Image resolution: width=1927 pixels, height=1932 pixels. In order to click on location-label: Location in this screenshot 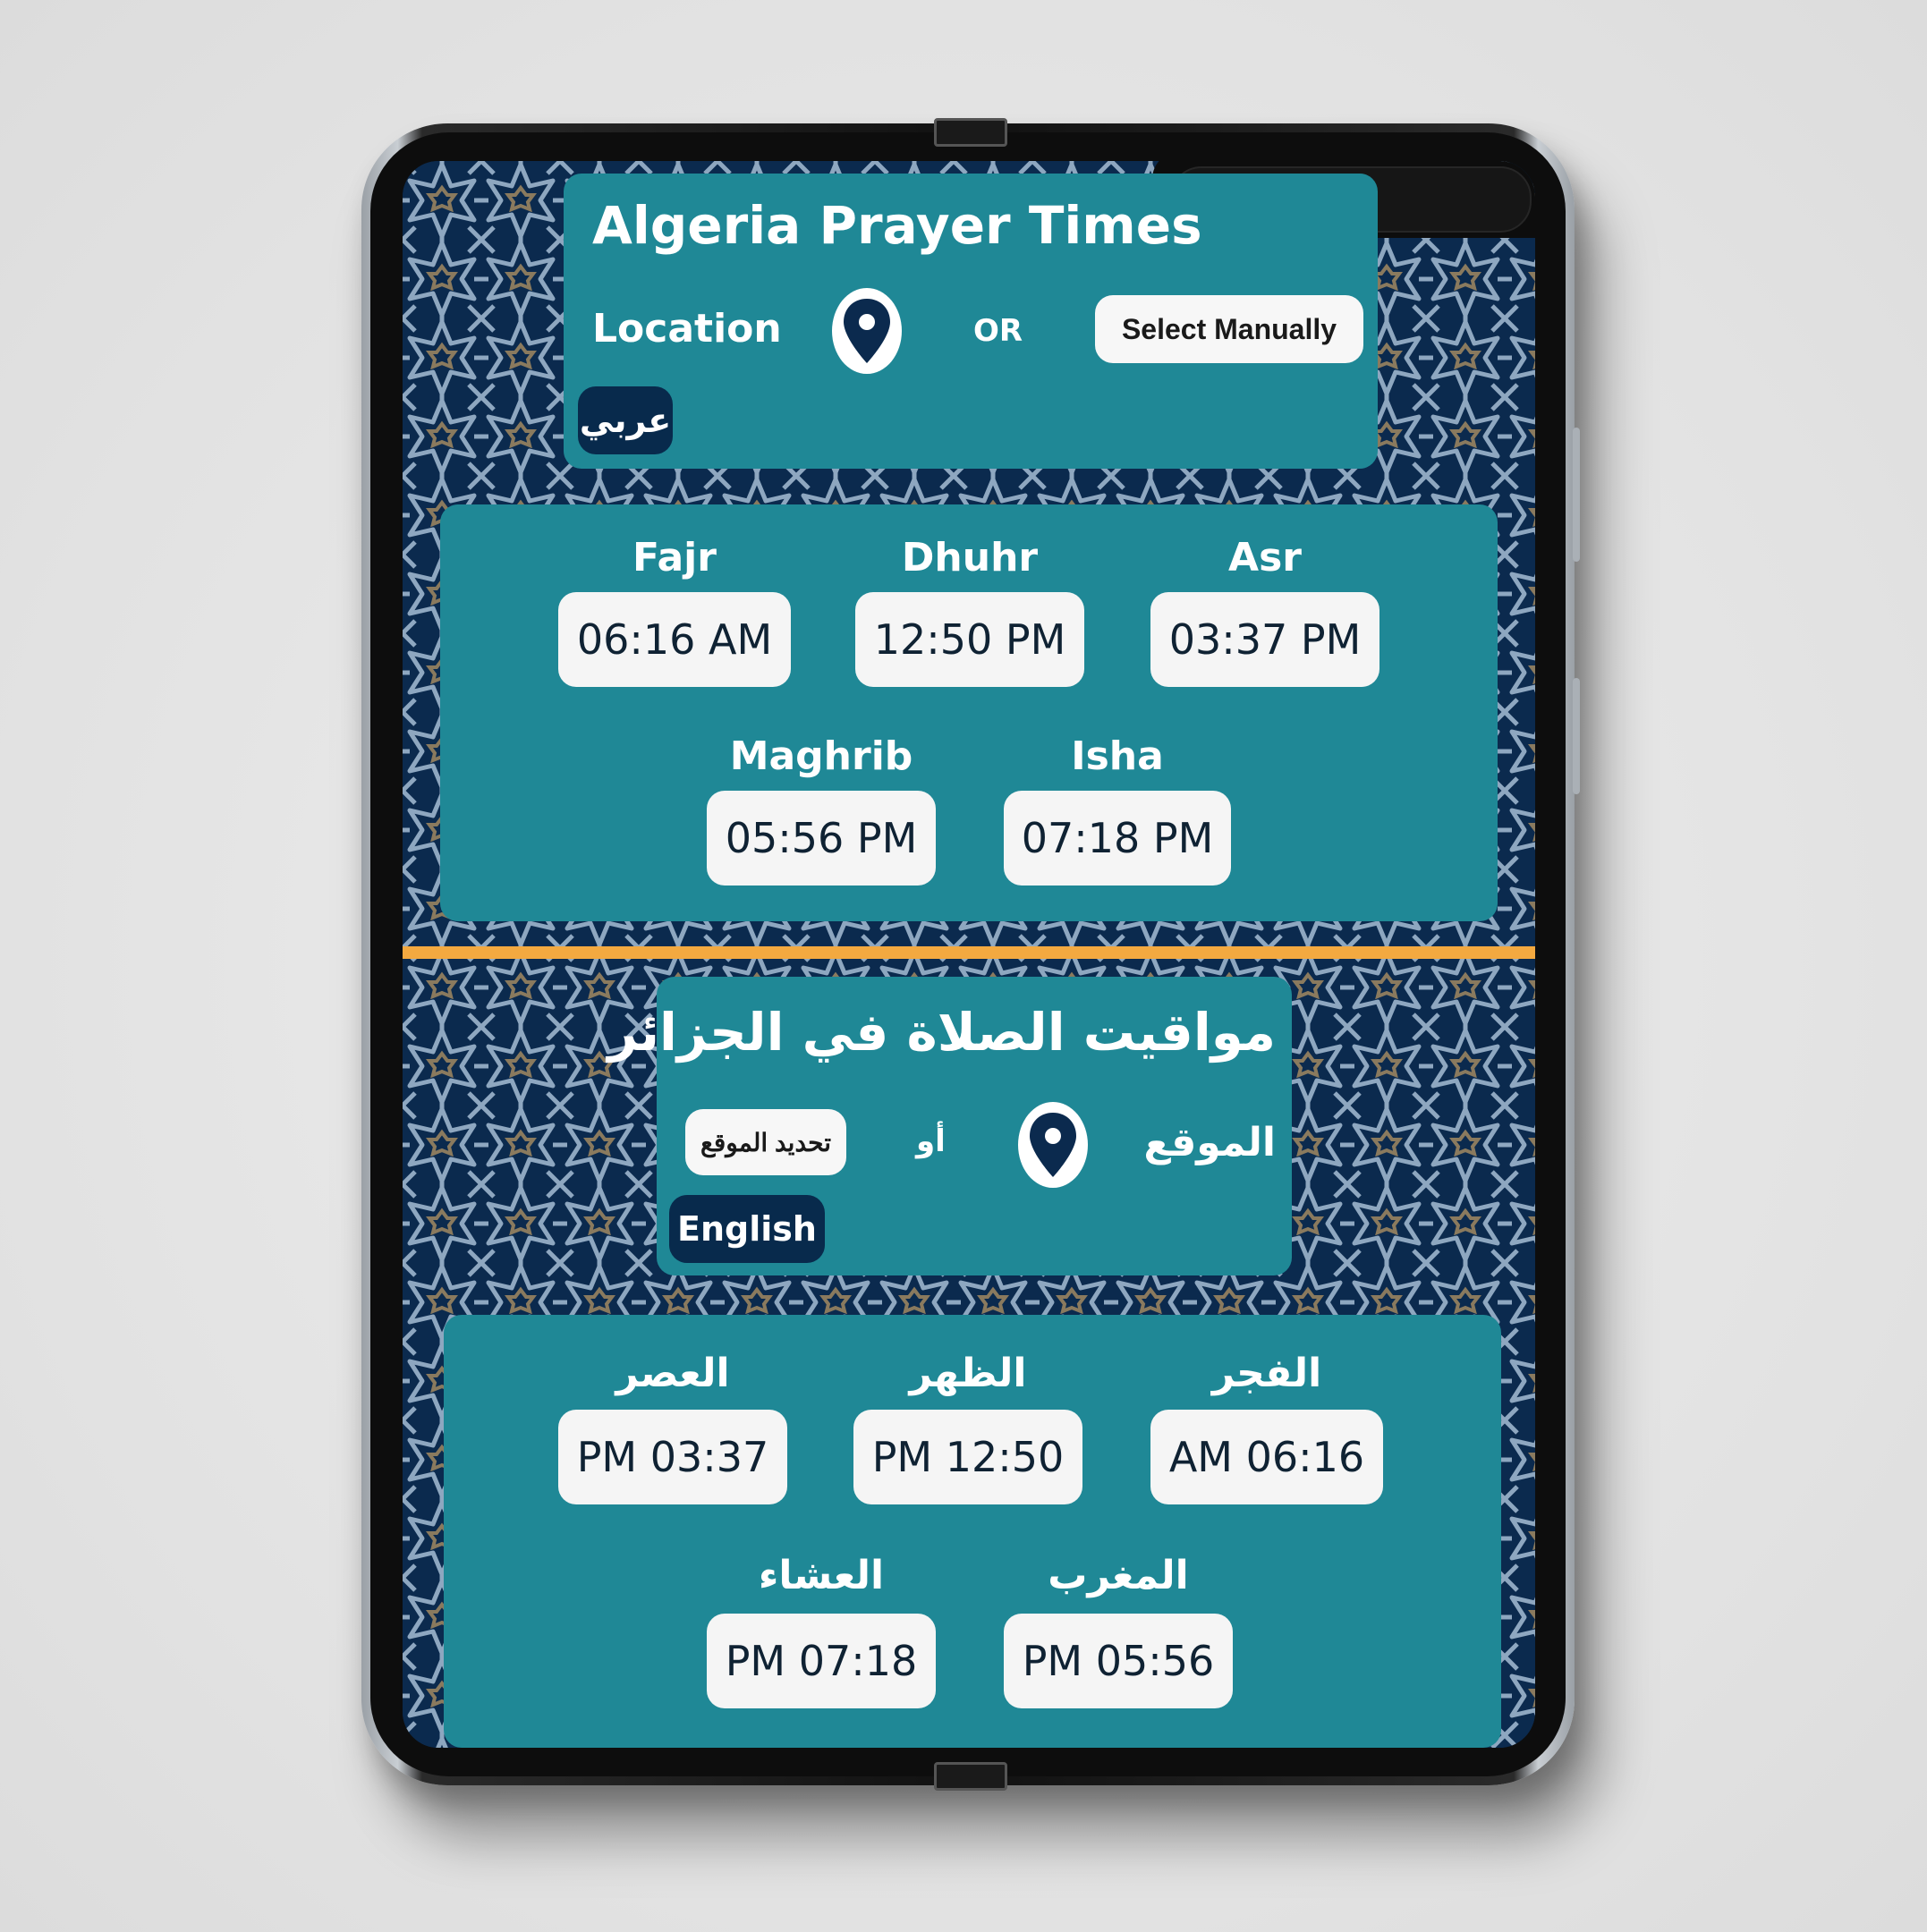, I will do `click(687, 329)`.